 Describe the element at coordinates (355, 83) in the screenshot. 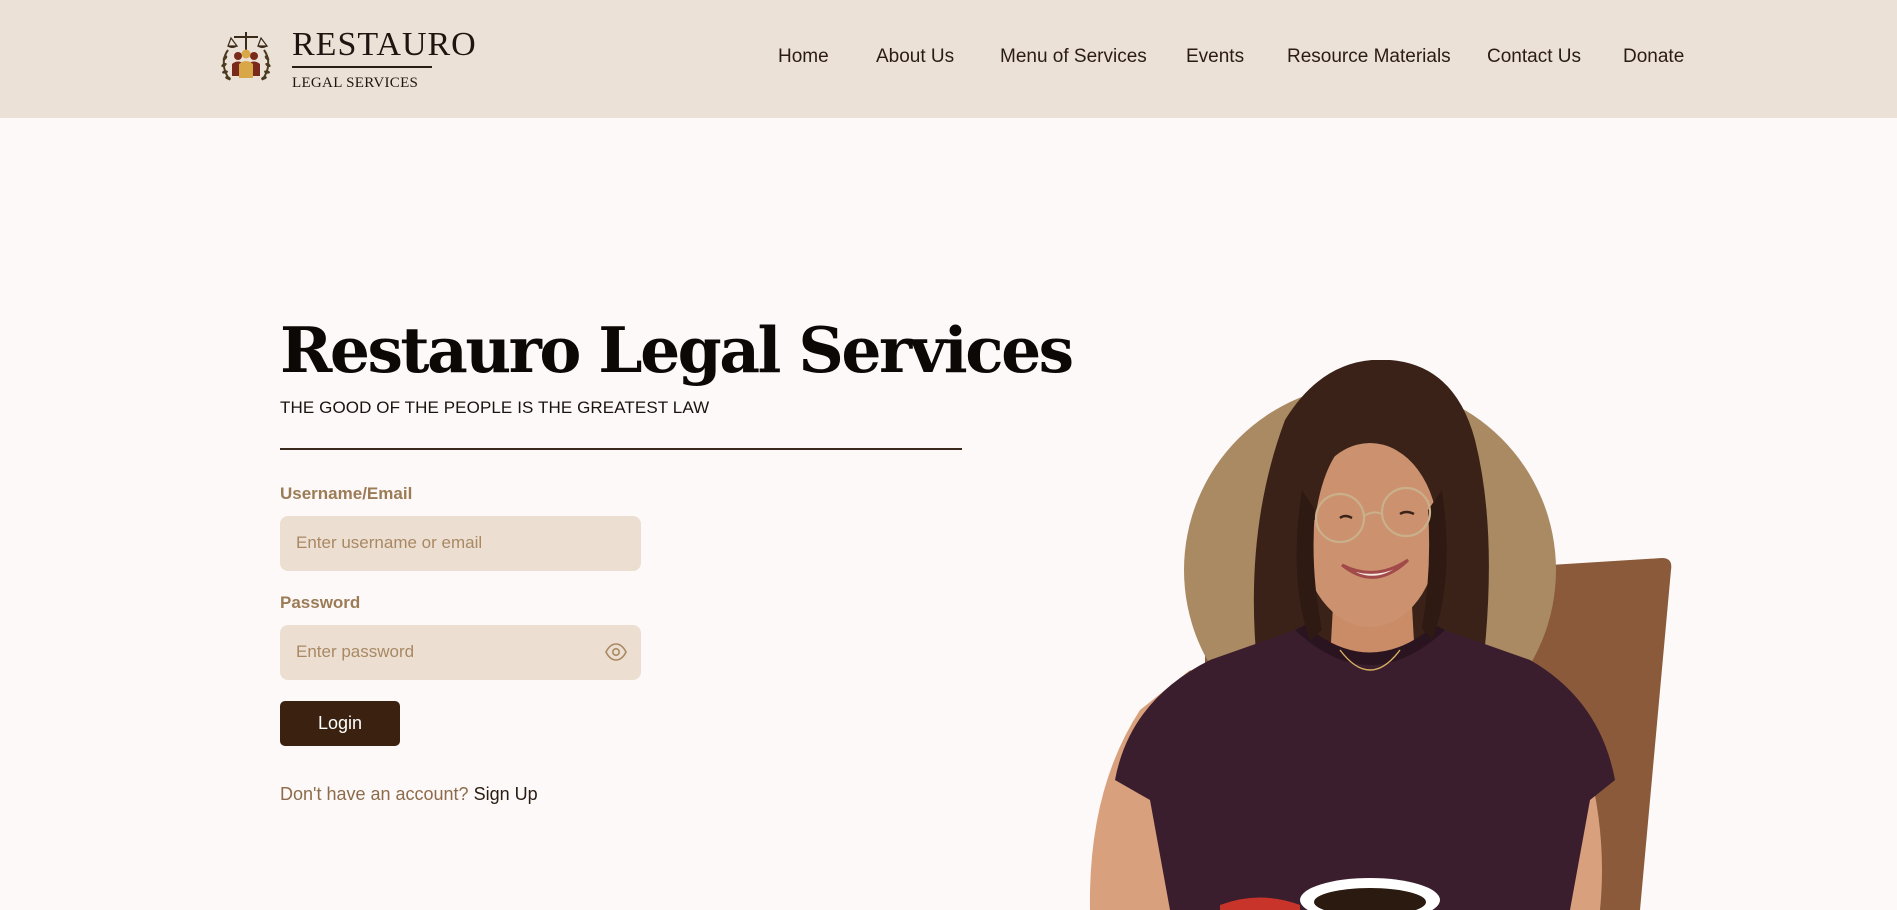

I see `brand-subtitle: LEGAL SERVICES` at that location.